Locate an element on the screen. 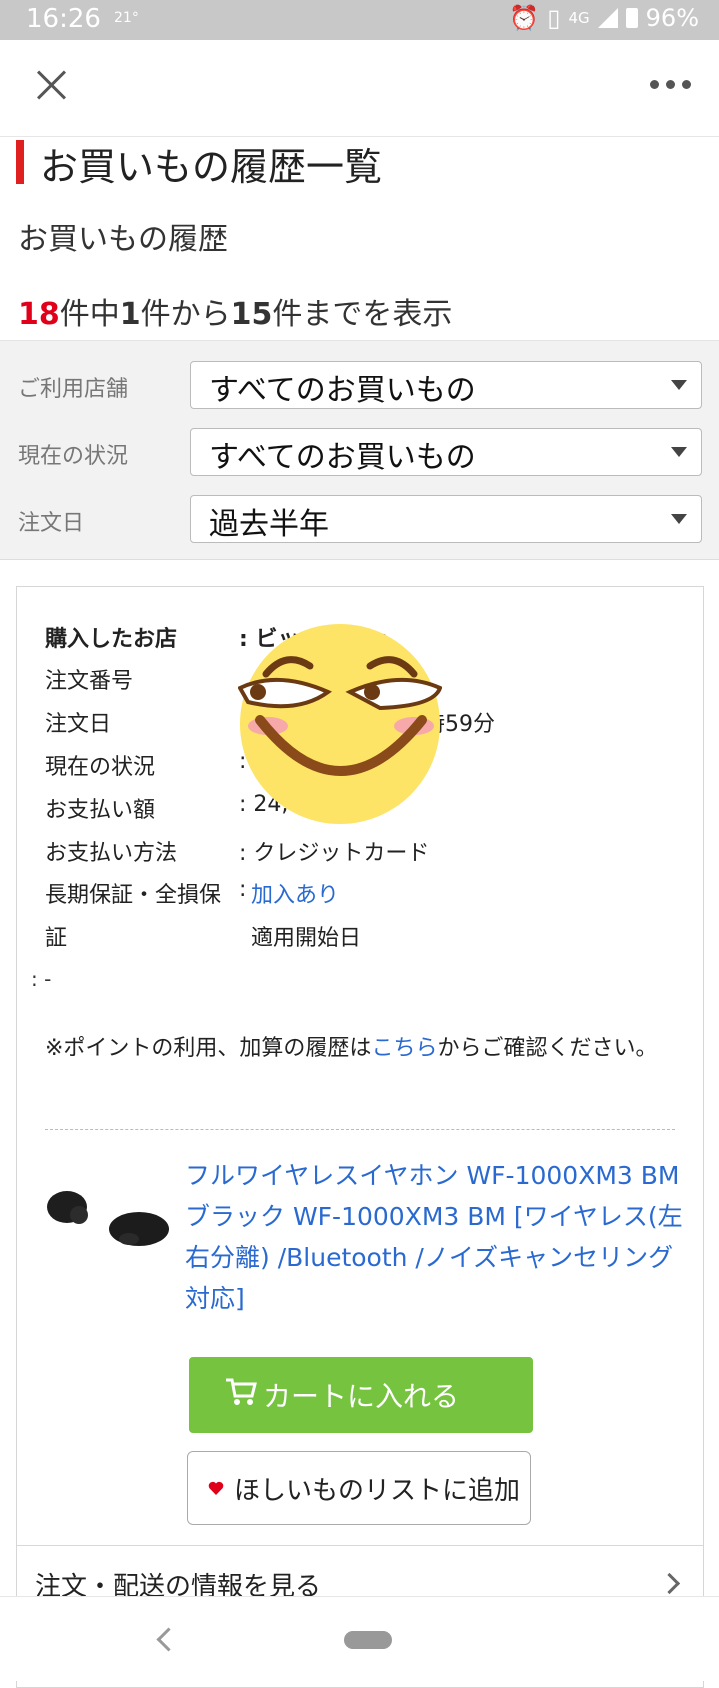  add-to-wishlist-label: ほしいものリストに追加 is located at coordinates (377, 1491).